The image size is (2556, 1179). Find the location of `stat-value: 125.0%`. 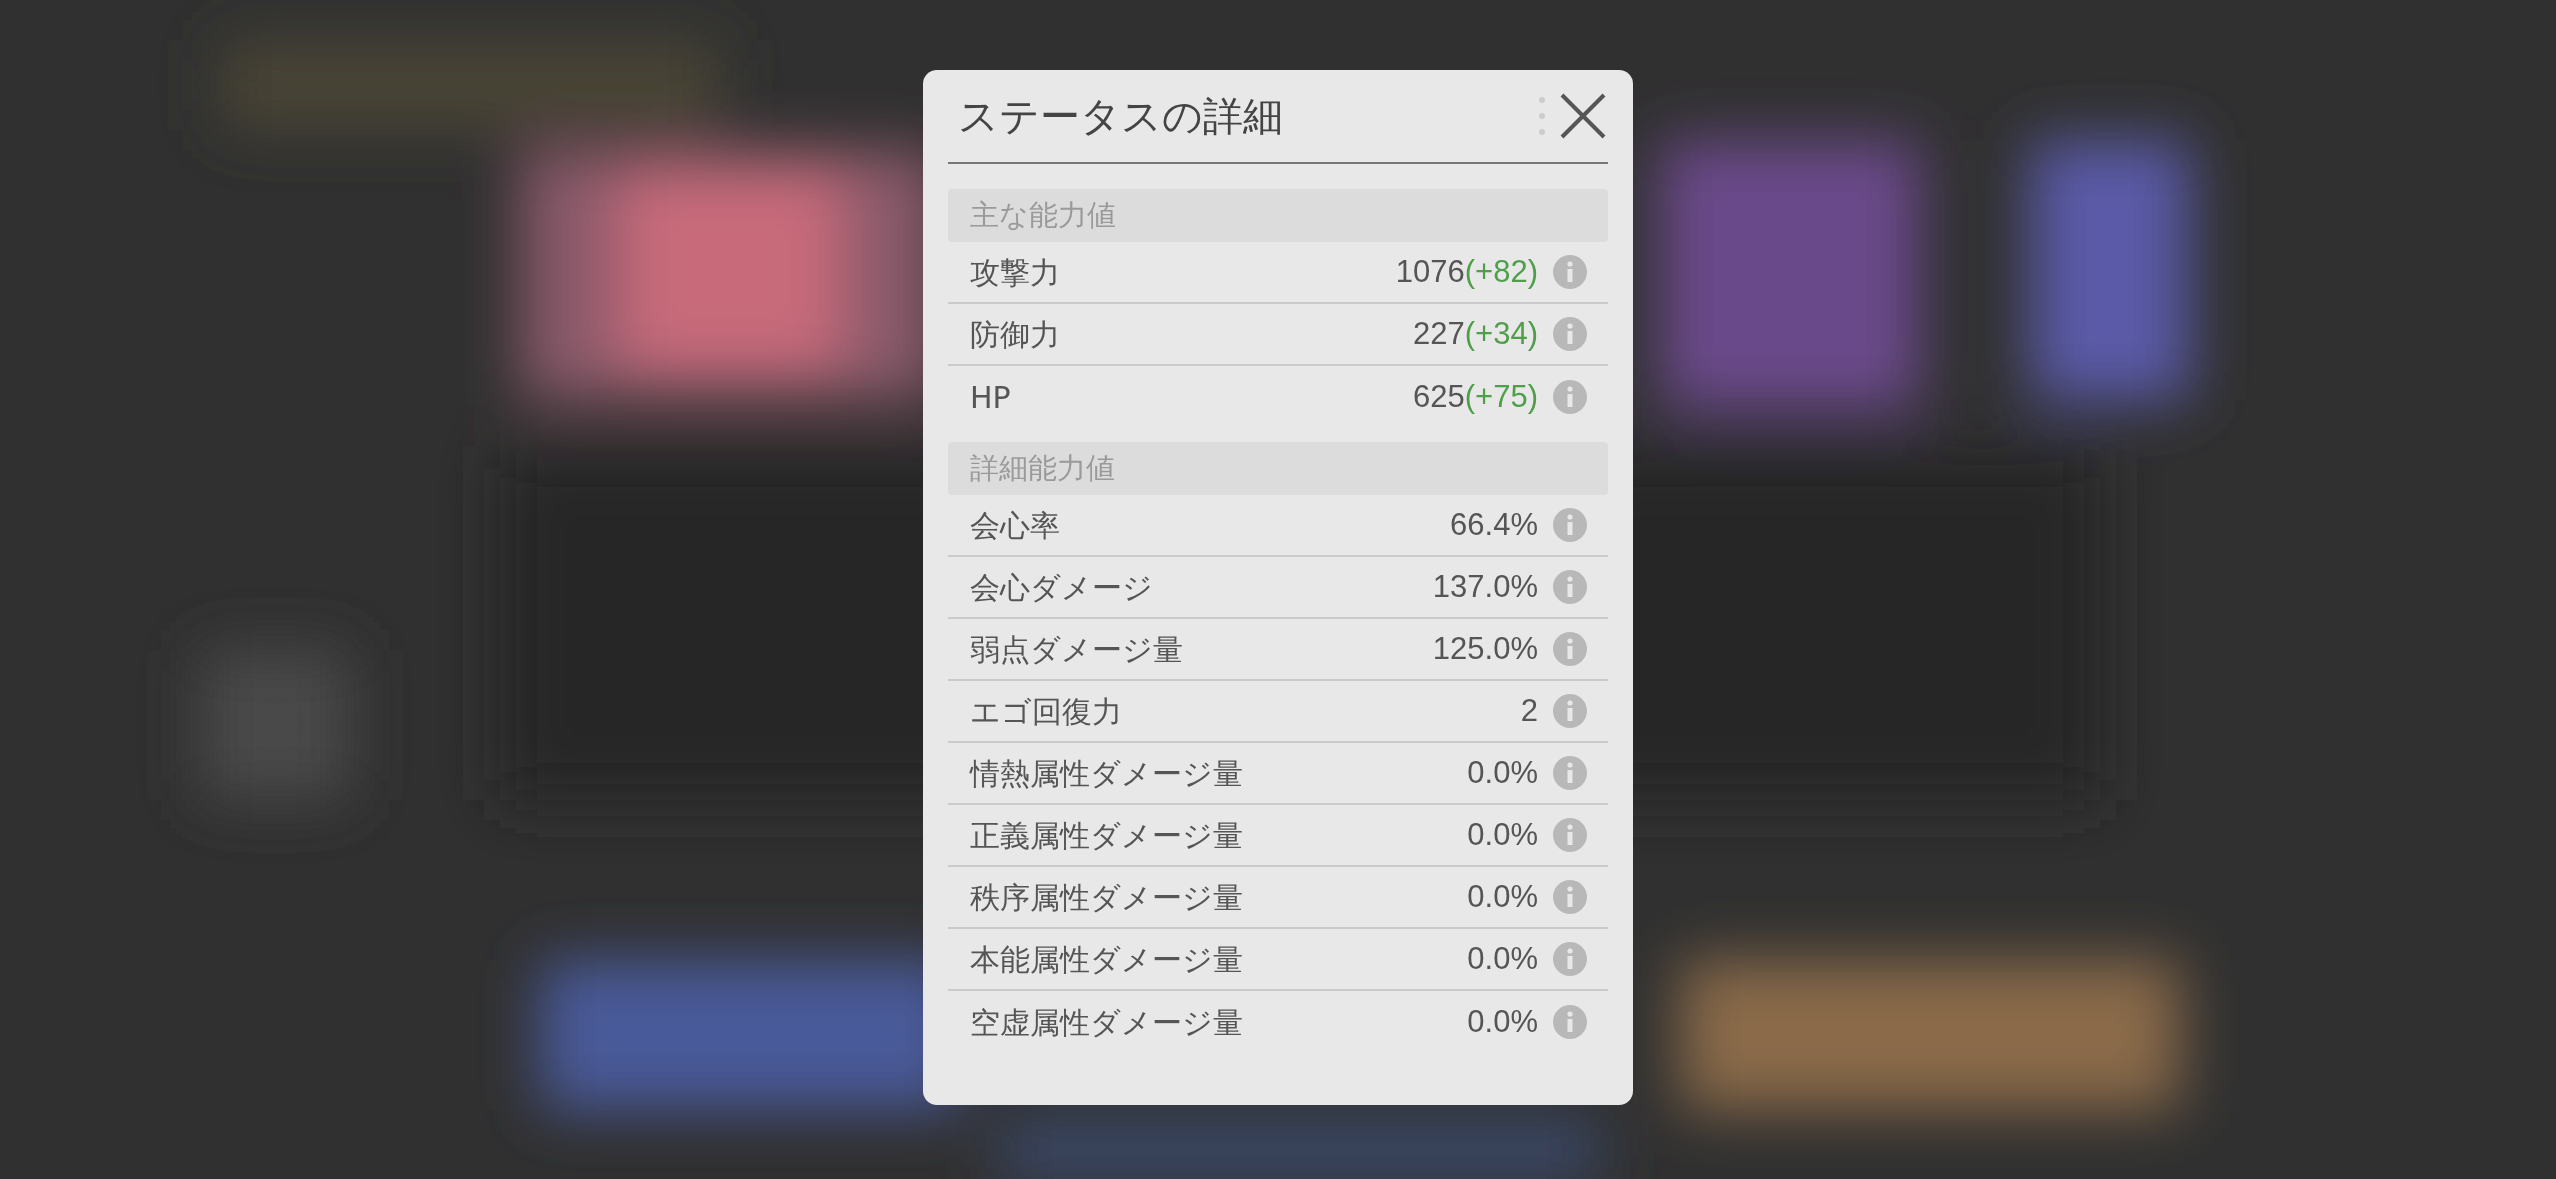

stat-value: 125.0% is located at coordinates (1485, 648).